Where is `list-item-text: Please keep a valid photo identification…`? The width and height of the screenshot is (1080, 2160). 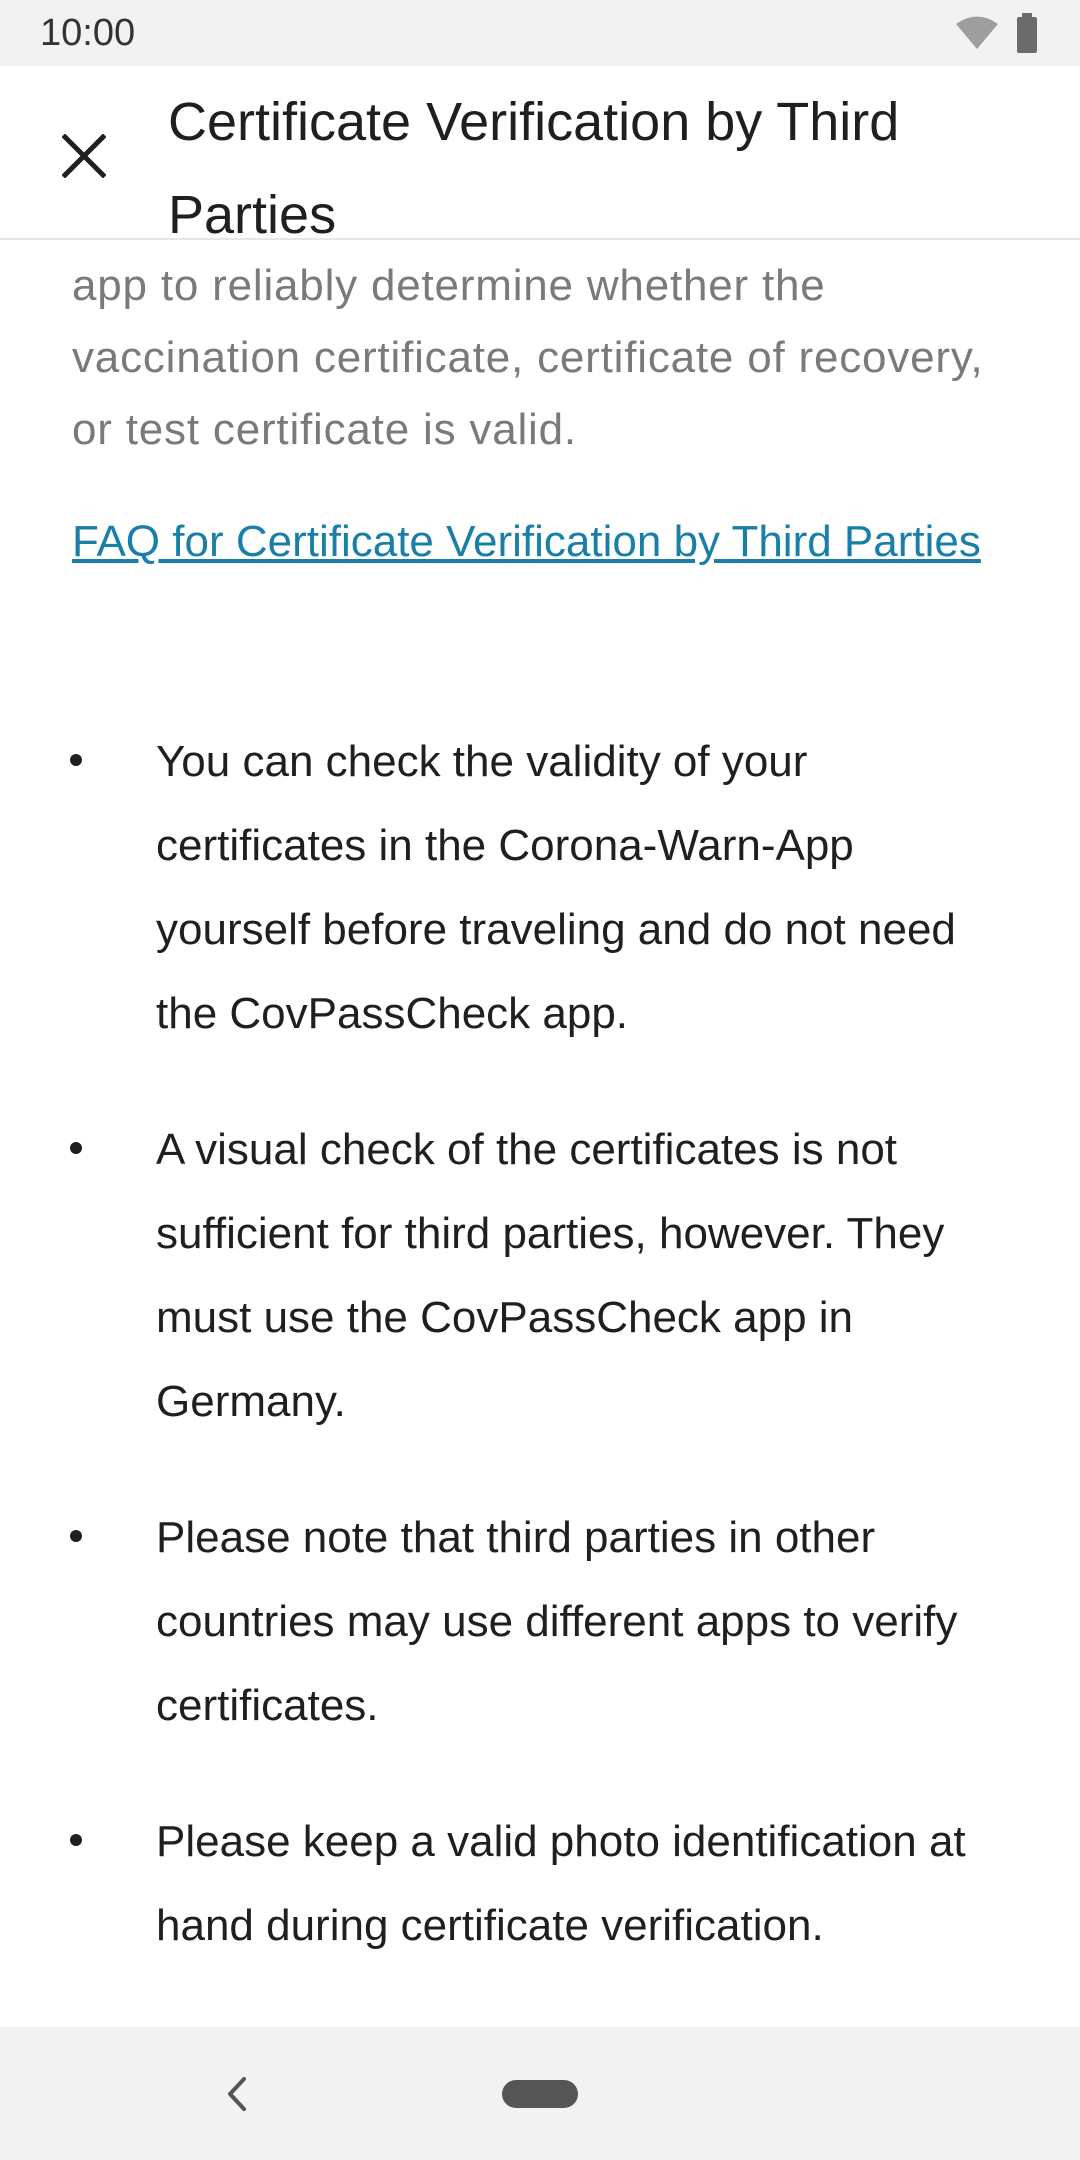 list-item-text: Please keep a valid photo identification… is located at coordinates (561, 1883).